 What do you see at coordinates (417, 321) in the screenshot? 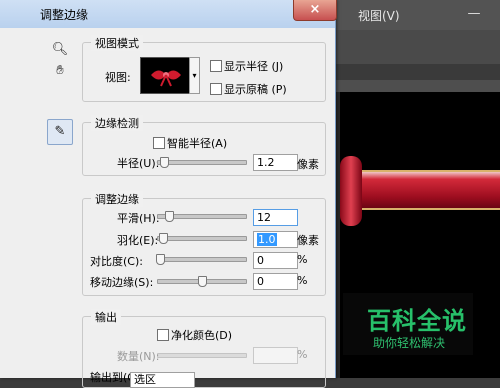
I see `watermark-title: 百科全说` at bounding box center [417, 321].